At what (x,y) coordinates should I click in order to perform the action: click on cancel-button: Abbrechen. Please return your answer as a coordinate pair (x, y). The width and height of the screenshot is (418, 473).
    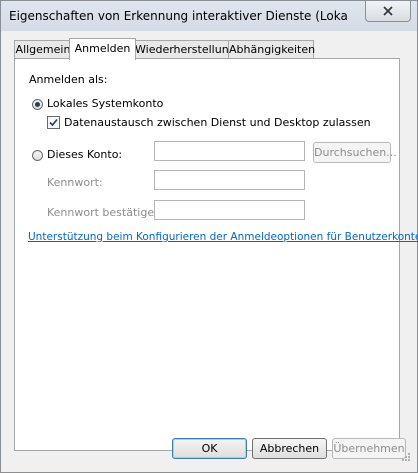
    Looking at the image, I should click on (289, 448).